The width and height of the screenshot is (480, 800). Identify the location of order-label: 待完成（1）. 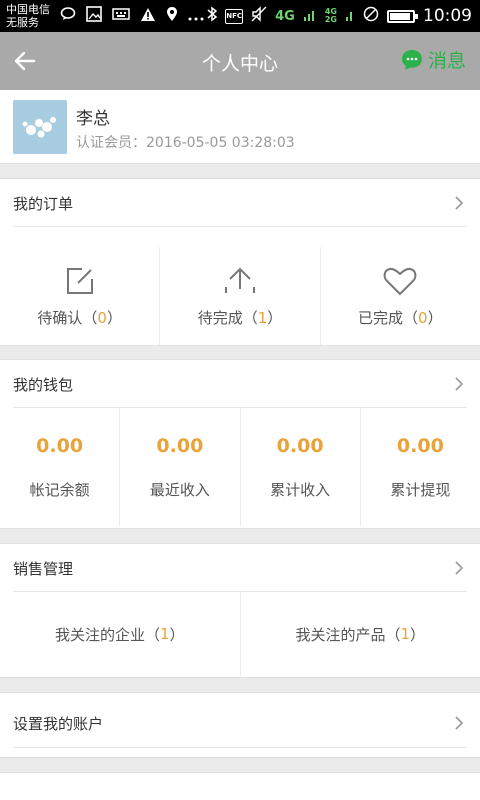
(240, 317).